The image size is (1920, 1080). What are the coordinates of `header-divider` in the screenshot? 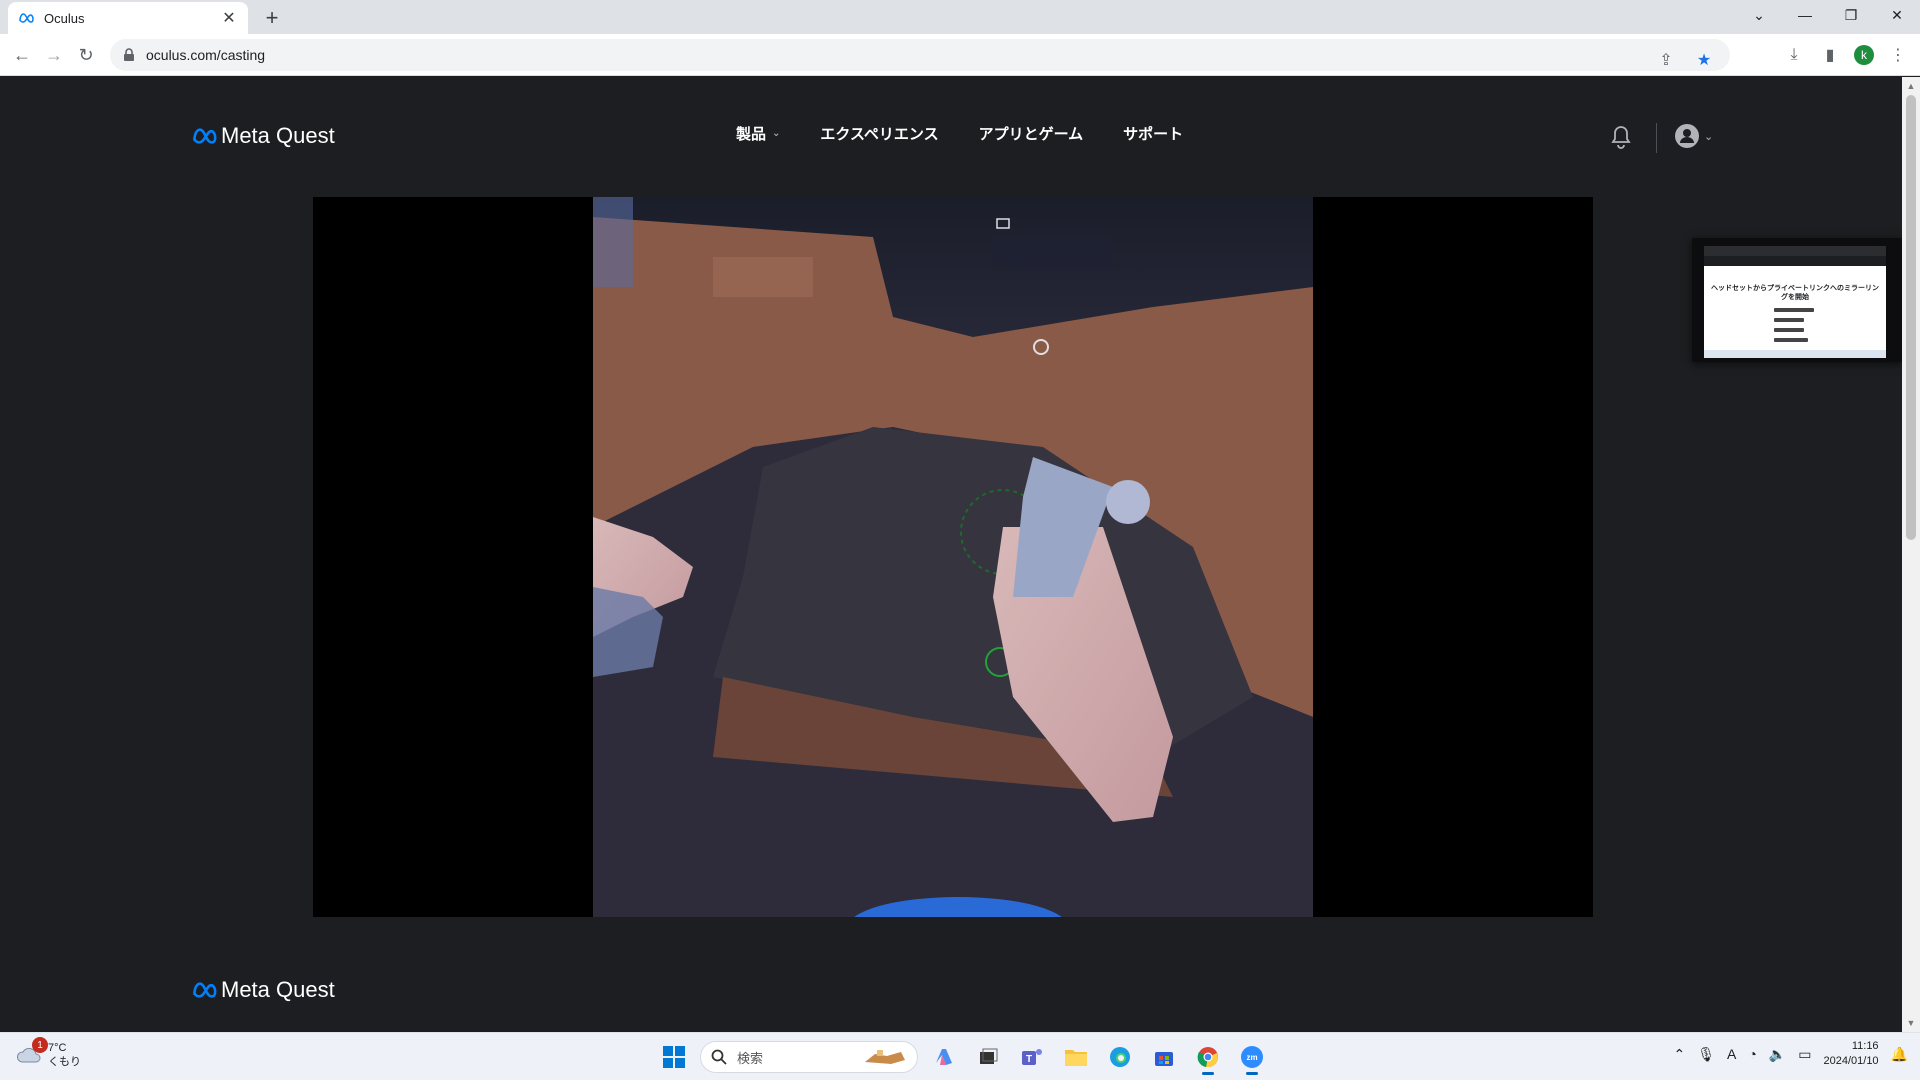 It's located at (1656, 138).